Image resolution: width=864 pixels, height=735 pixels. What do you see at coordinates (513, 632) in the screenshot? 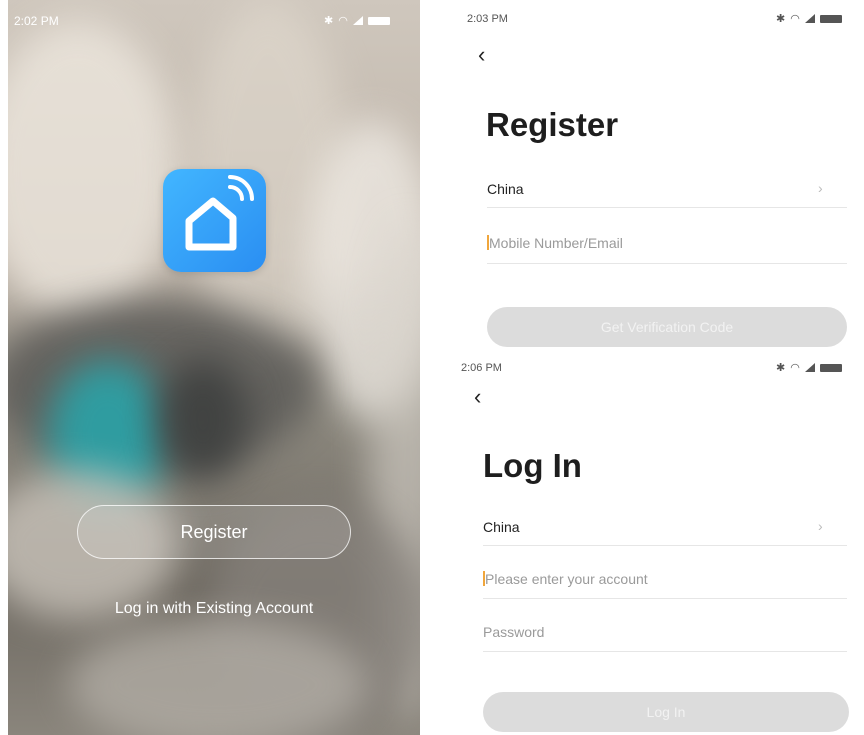
I see `password-input: Password` at bounding box center [513, 632].